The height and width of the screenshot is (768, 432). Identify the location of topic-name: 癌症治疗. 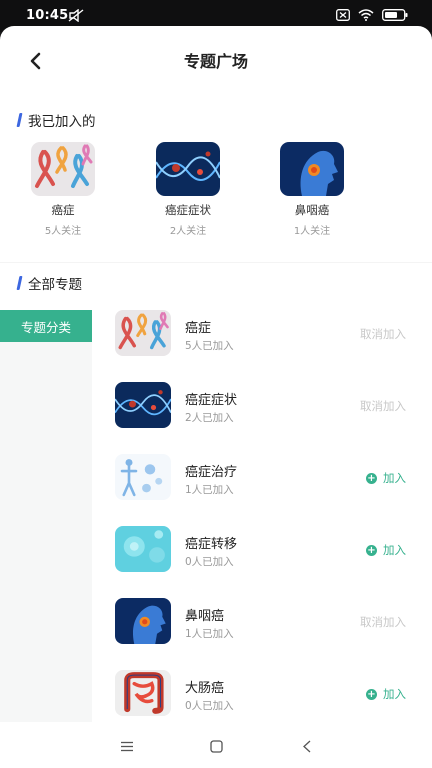
(211, 472).